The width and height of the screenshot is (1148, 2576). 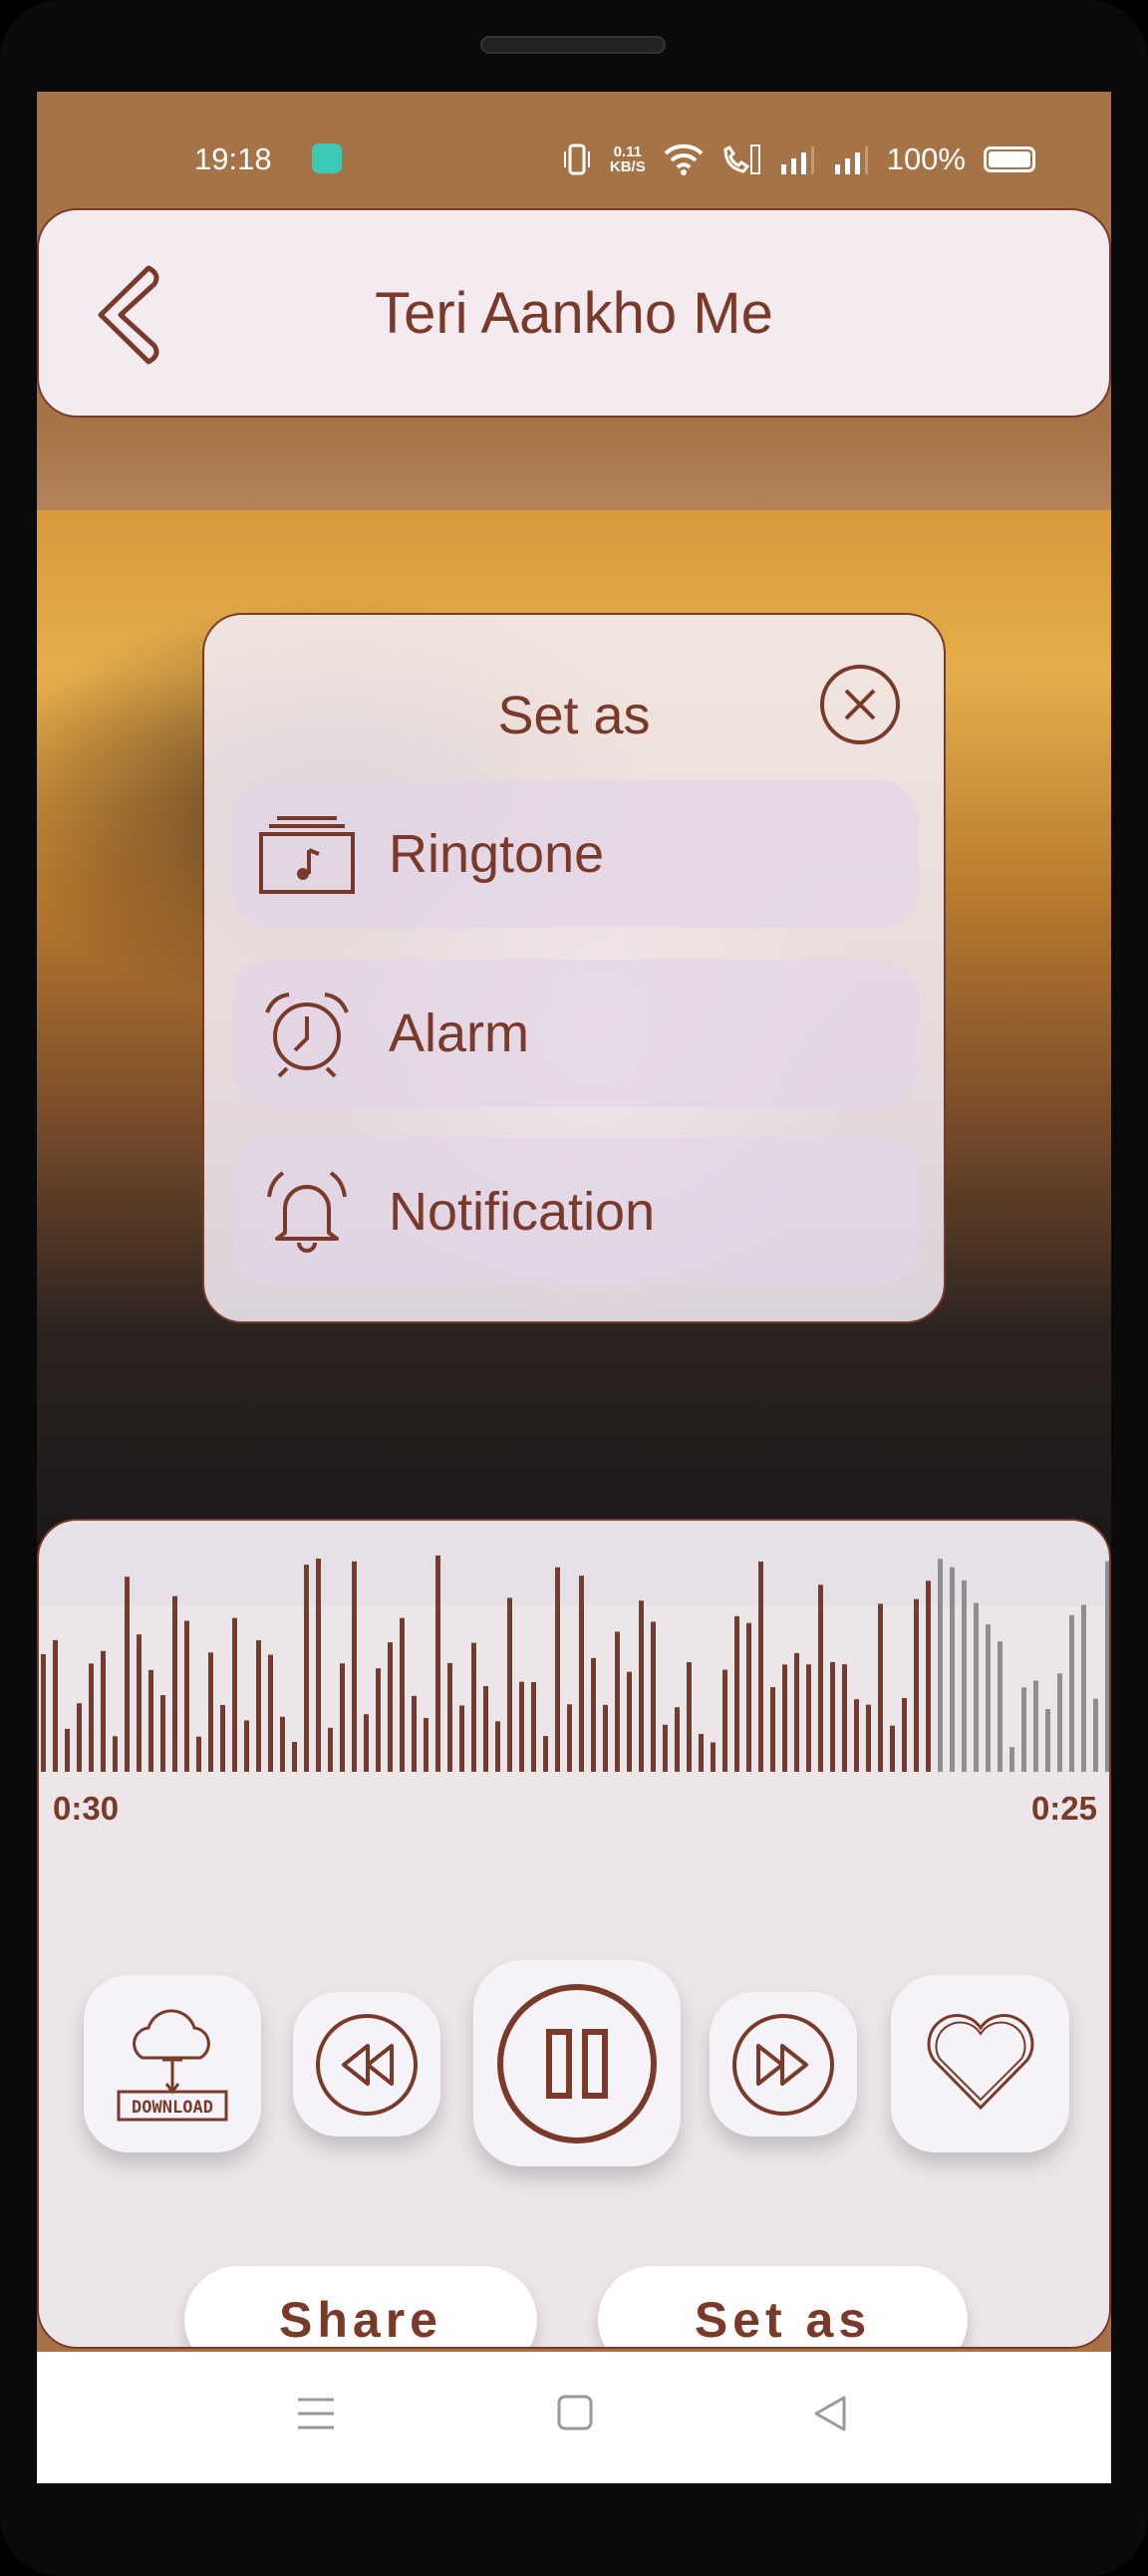 What do you see at coordinates (522, 1212) in the screenshot?
I see `notification-label: Notification` at bounding box center [522, 1212].